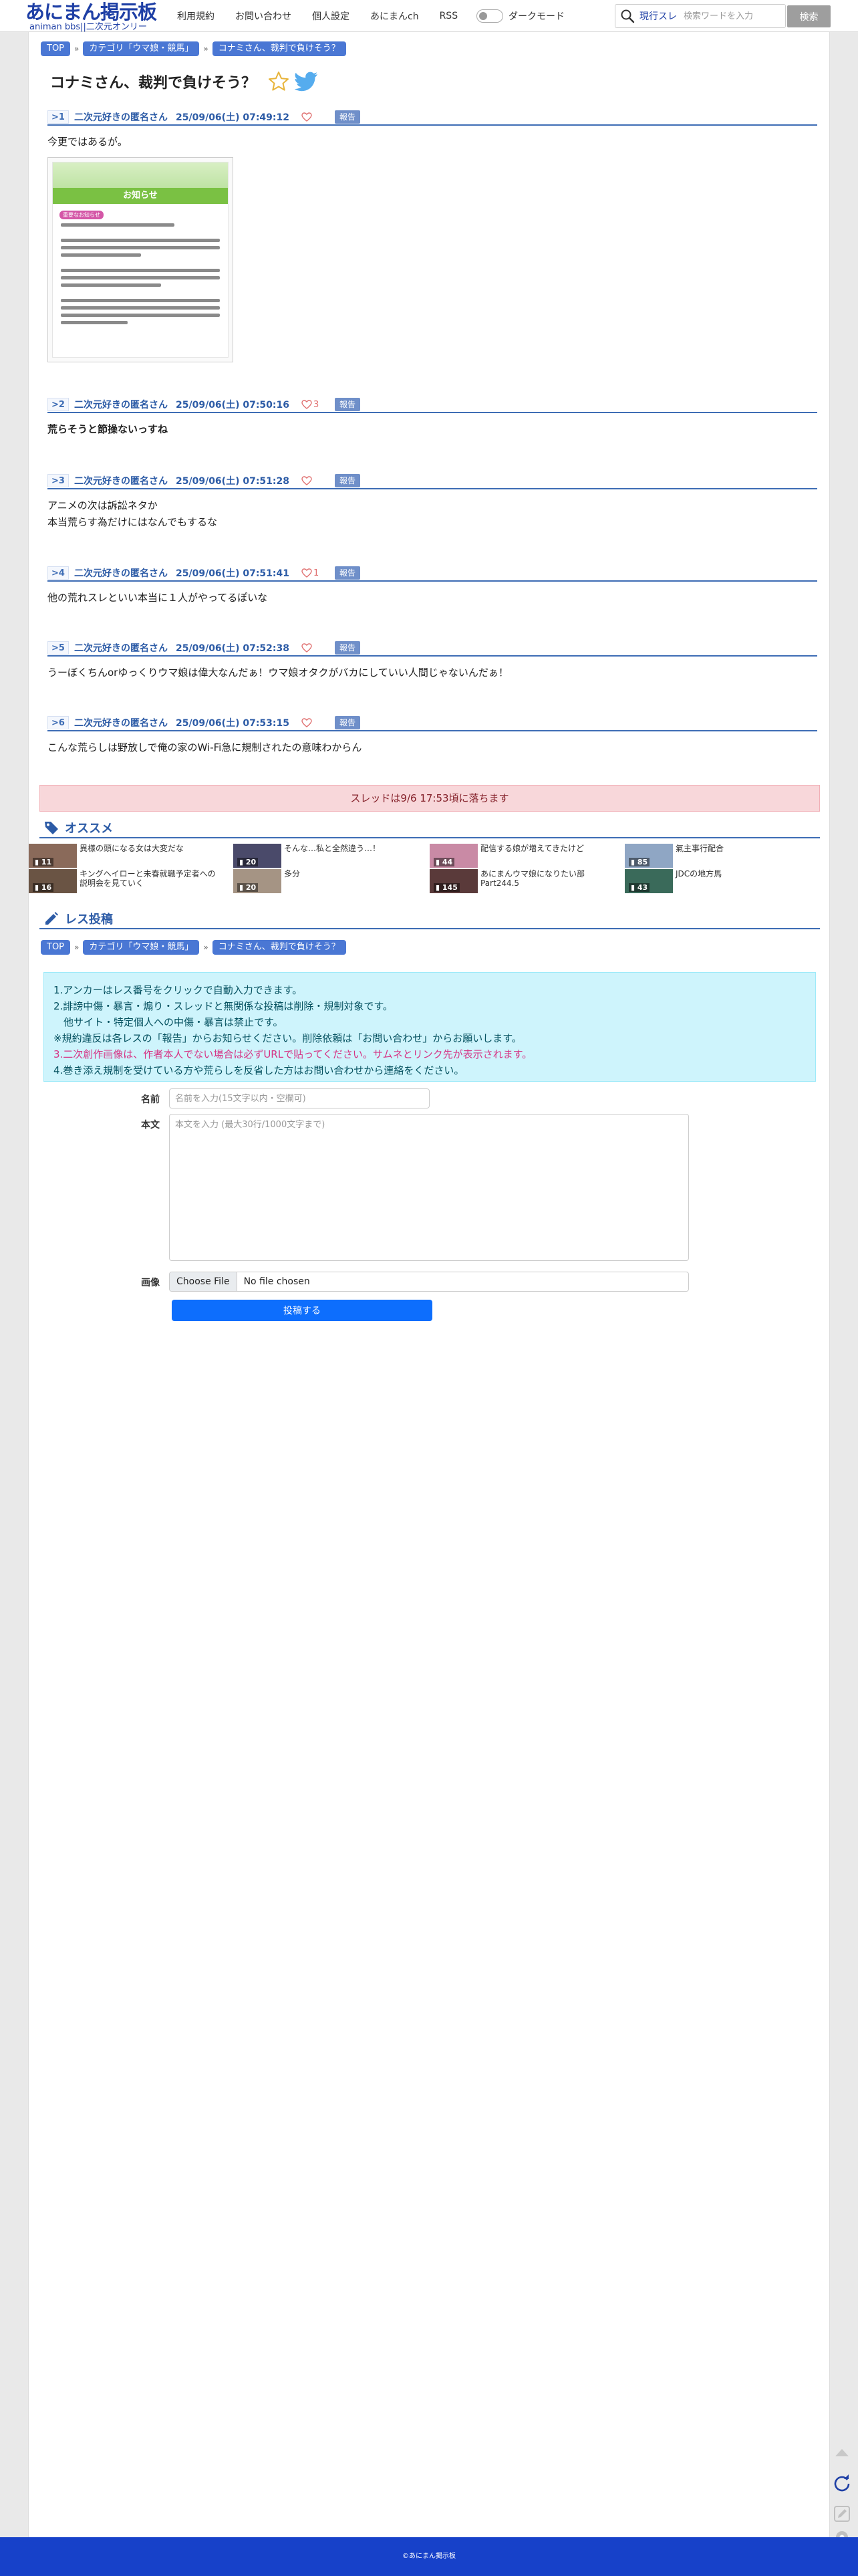  Describe the element at coordinates (649, 881) in the screenshot. I see `recommend-thumbnail: ▮ 43` at that location.